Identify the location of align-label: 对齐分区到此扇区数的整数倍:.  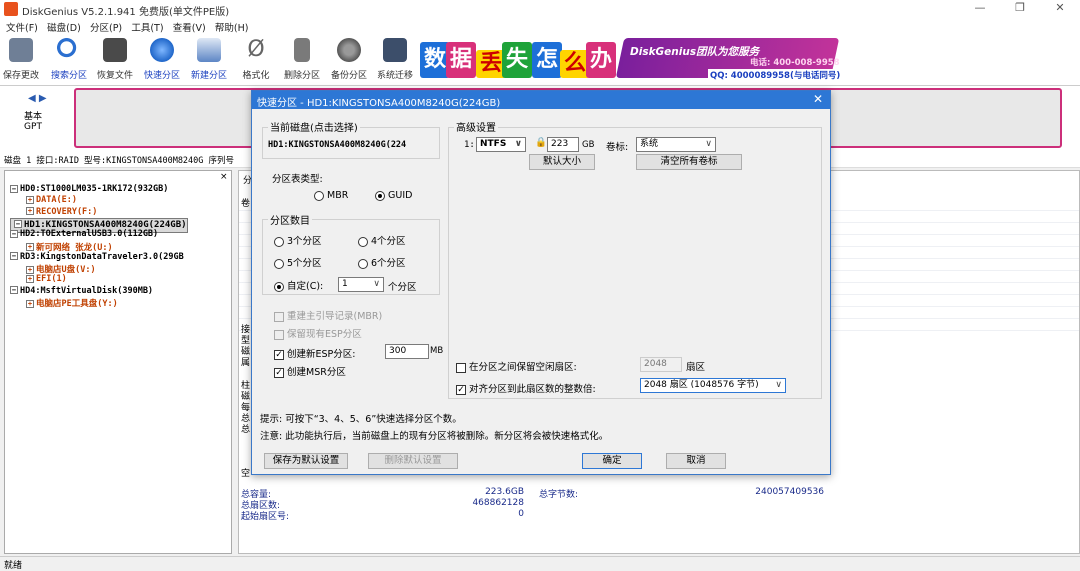
(532, 389).